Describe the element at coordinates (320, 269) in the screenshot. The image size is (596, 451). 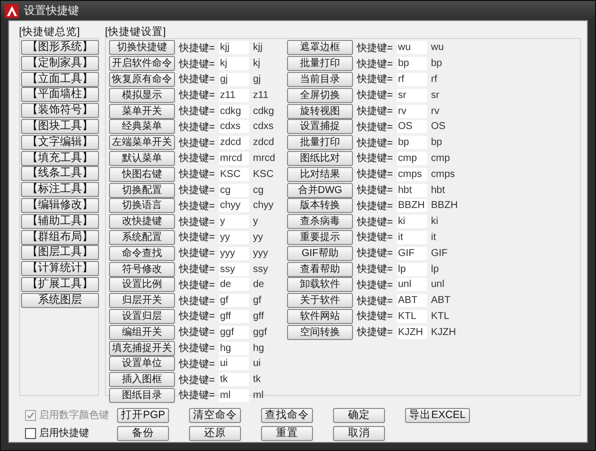
I see `command-button: 查看帮助` at that location.